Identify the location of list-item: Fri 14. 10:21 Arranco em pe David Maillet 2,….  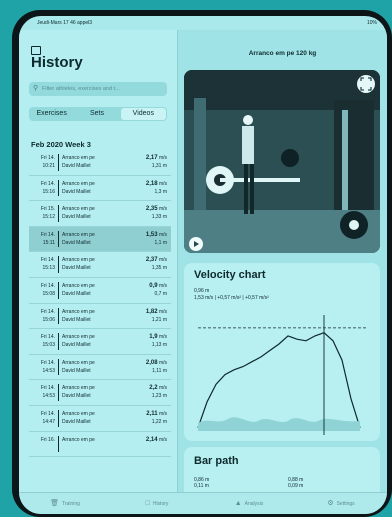
(100, 163).